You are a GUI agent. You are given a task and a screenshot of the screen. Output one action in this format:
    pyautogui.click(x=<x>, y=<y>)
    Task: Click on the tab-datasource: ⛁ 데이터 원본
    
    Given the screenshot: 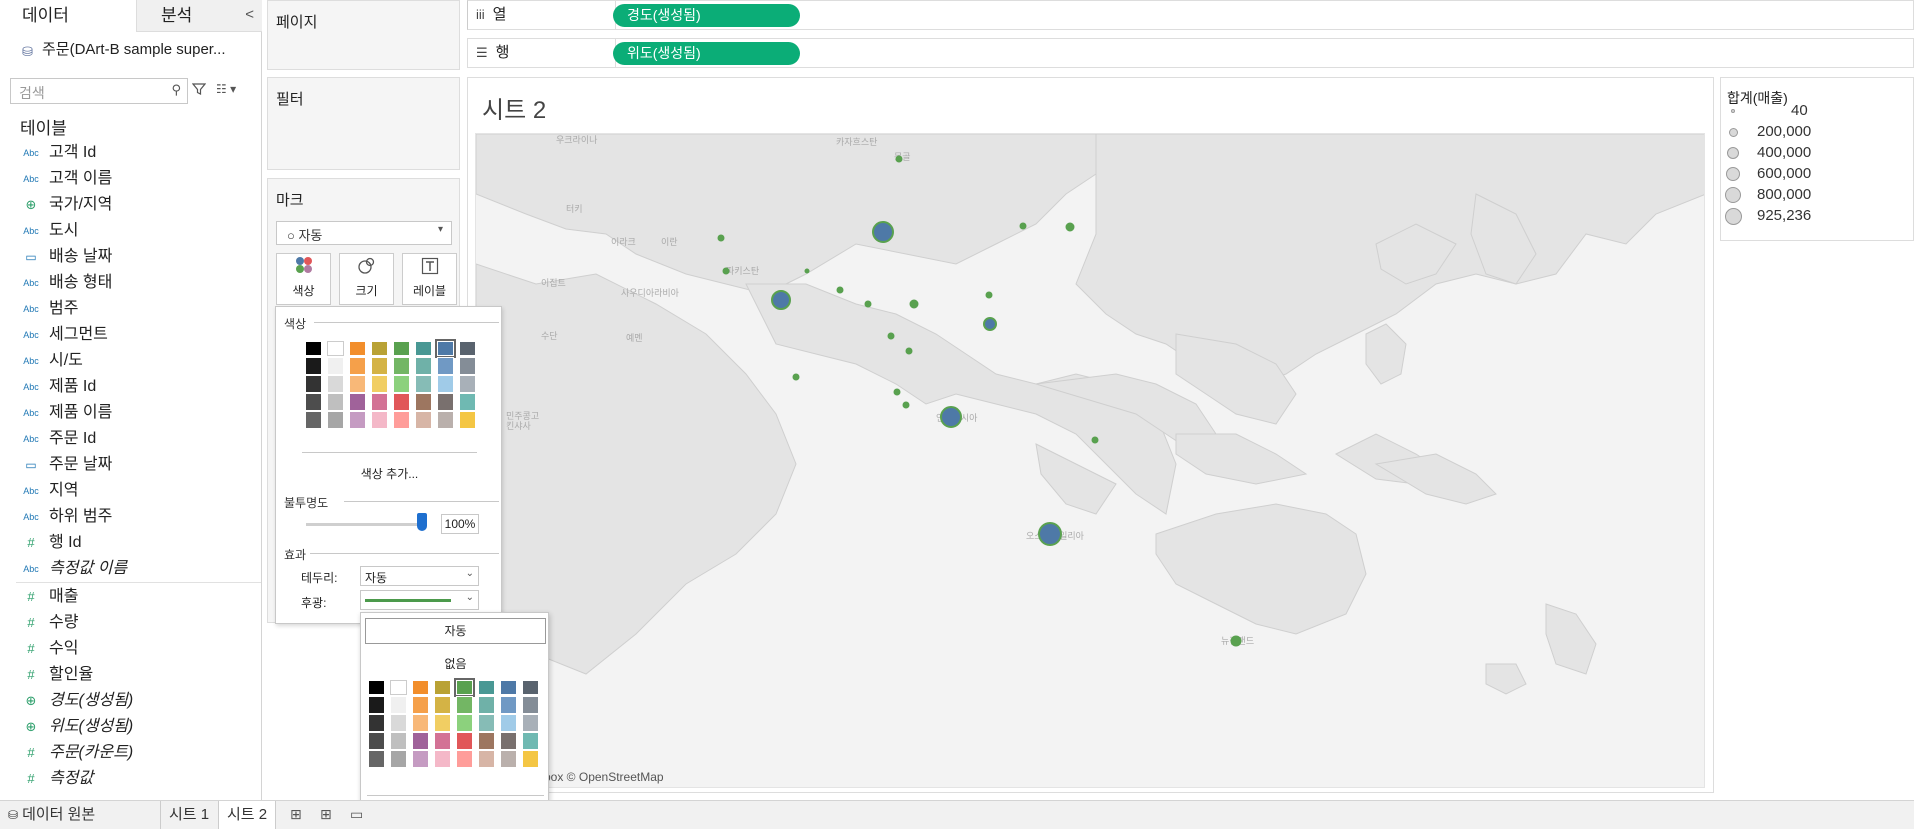 What is the action you would take?
    pyautogui.click(x=51, y=815)
    